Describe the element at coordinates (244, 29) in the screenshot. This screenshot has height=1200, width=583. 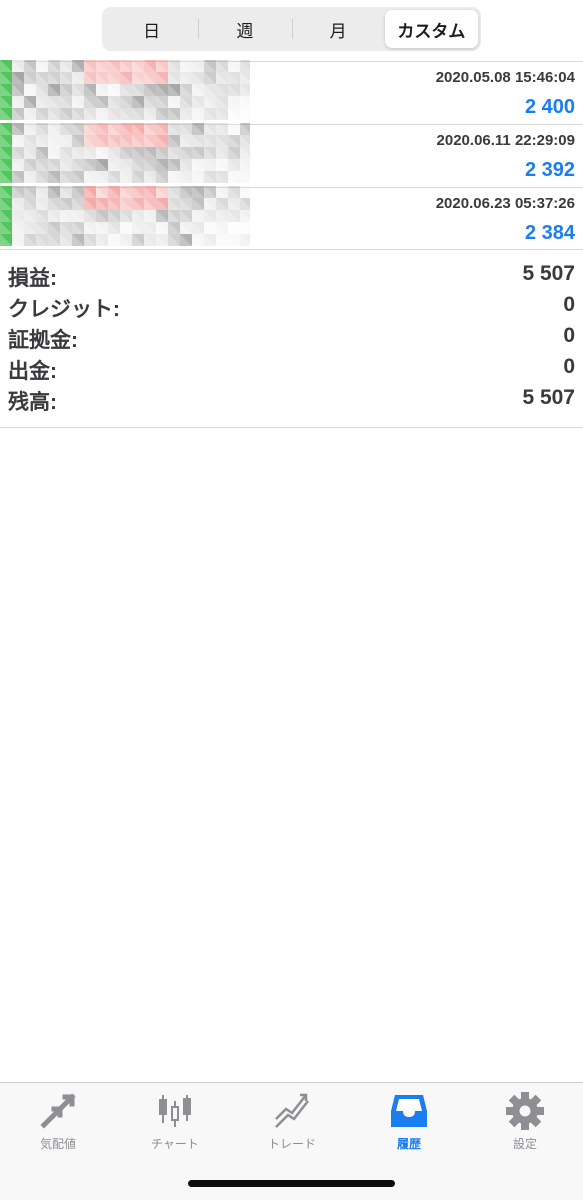
I see `period-tab-week: 週` at that location.